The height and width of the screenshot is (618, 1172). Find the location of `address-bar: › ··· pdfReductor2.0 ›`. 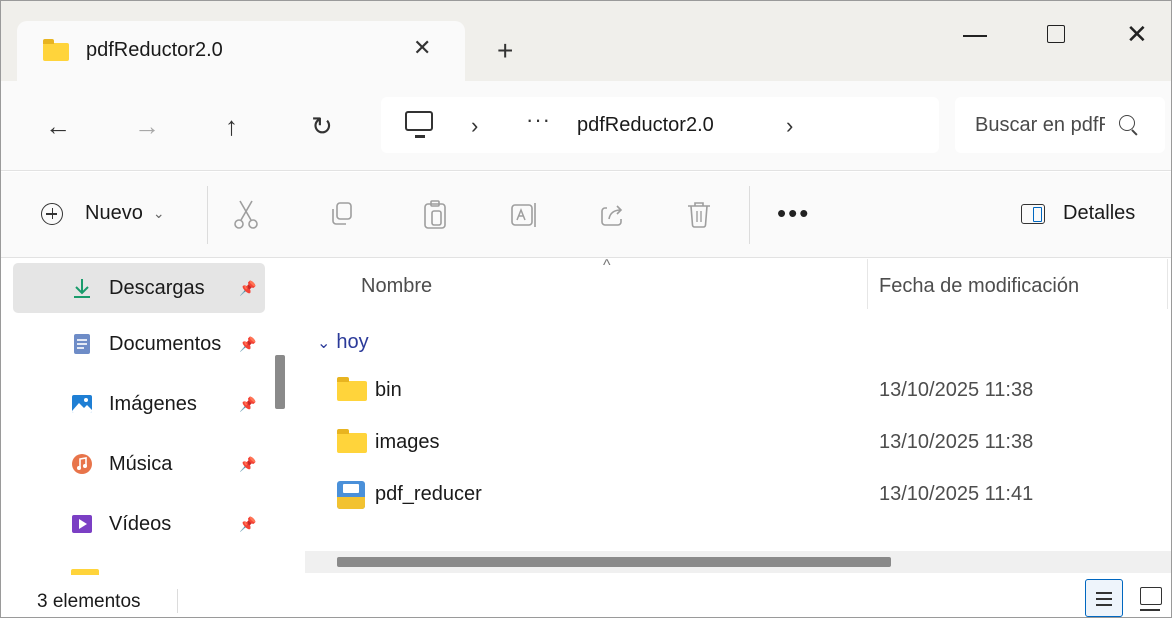

address-bar: › ··· pdfReductor2.0 › is located at coordinates (660, 125).